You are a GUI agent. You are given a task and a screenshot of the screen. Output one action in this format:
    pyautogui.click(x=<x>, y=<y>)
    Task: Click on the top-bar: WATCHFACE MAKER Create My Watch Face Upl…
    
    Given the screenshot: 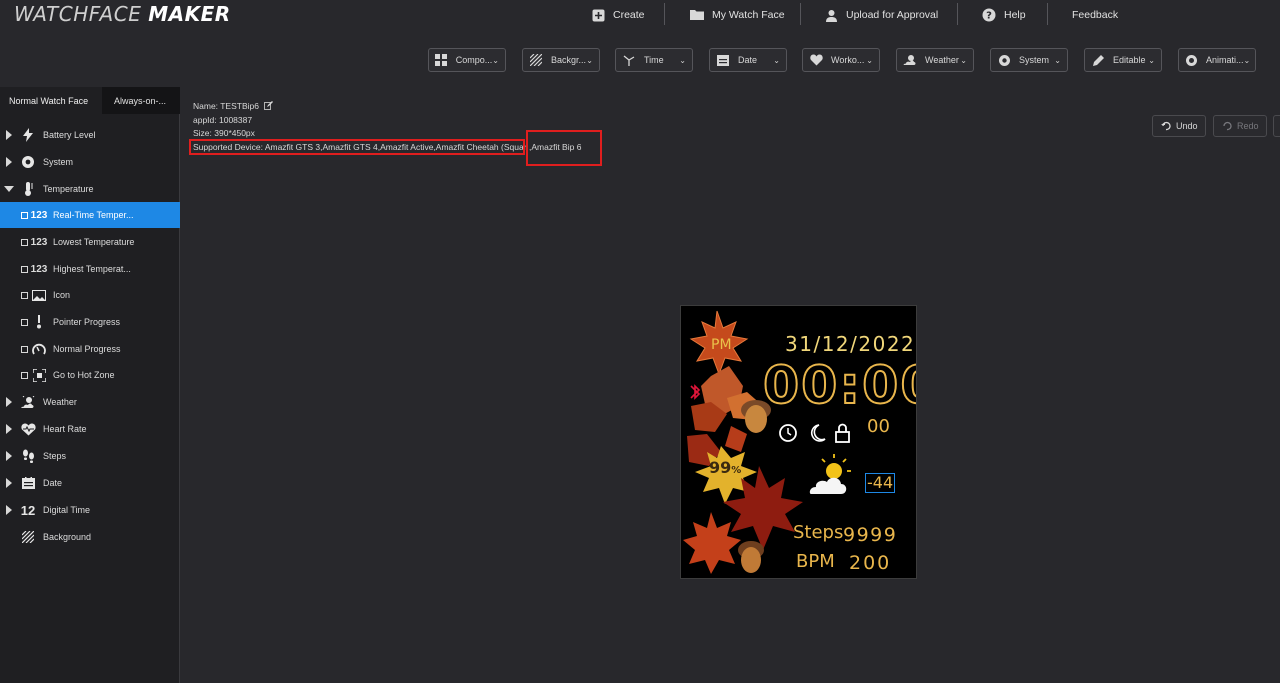 What is the action you would take?
    pyautogui.click(x=640, y=15)
    